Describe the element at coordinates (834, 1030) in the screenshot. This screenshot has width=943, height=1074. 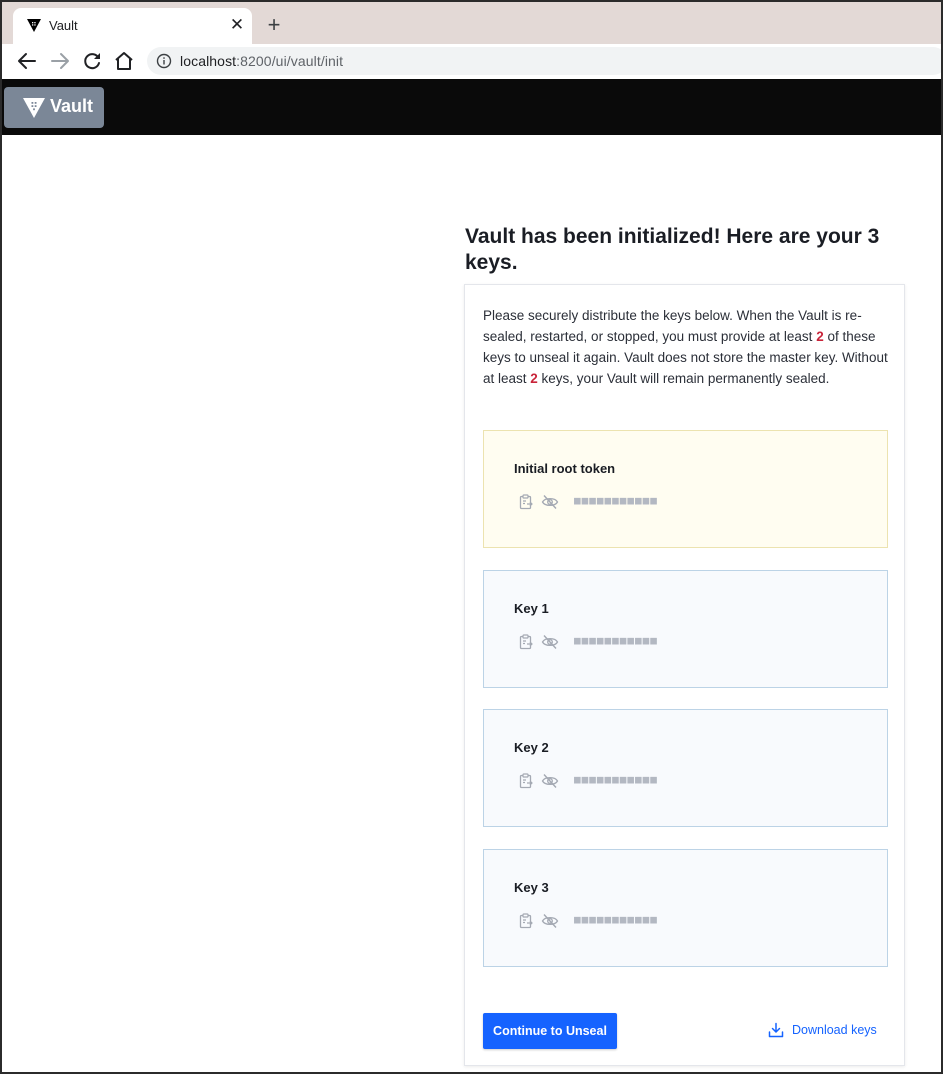
I see `download-keys-label: Download keys` at that location.